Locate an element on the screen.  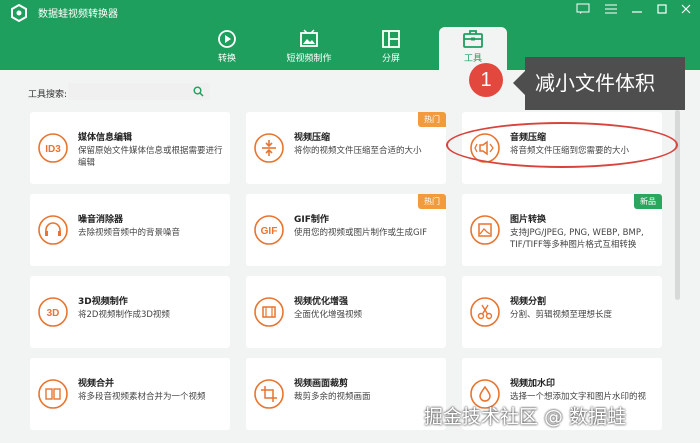
tool-card-noise-remover: 噪音消除器 去除视频音频中的背景噪音 is located at coordinates (130, 230).